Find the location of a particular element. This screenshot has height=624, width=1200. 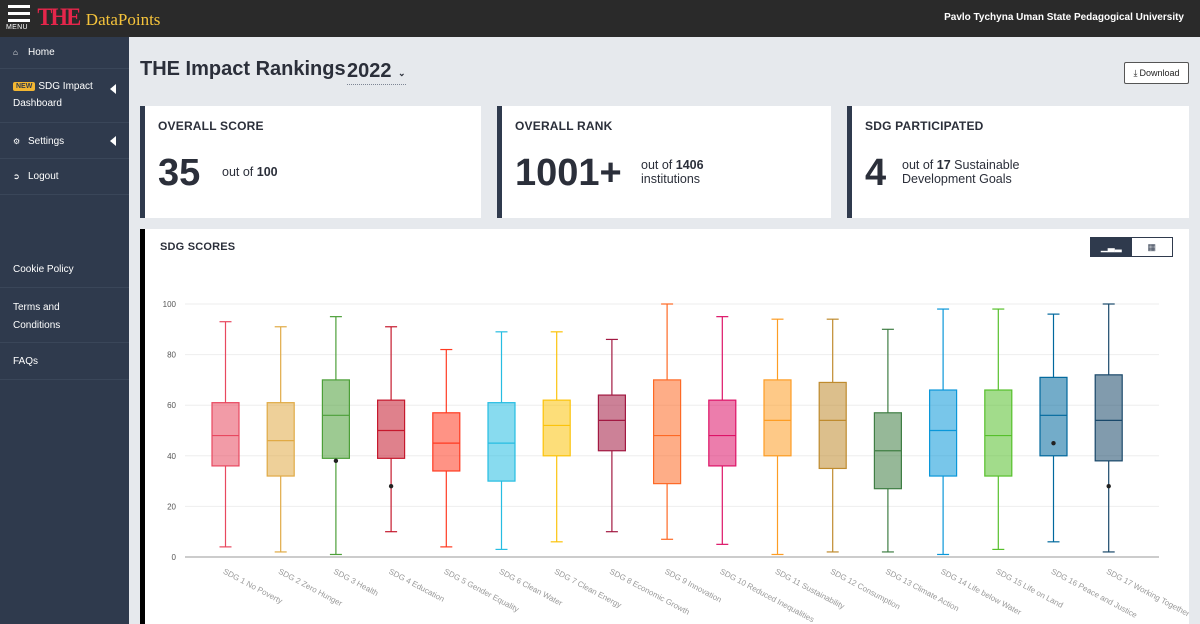

overall-score-subtext: out of 100 is located at coordinates (250, 172).